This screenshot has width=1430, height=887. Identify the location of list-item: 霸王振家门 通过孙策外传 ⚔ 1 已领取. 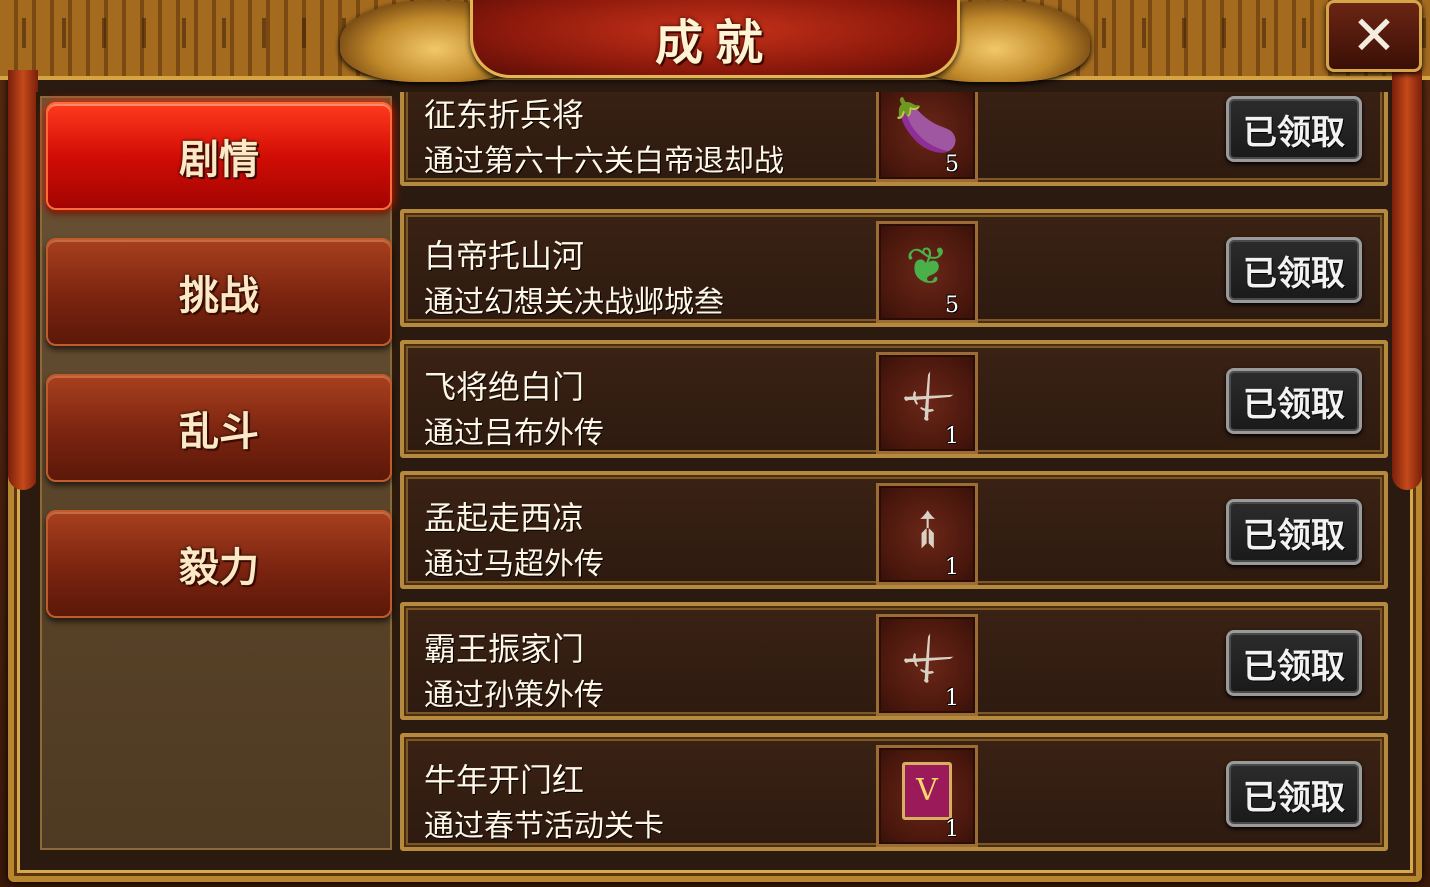
(894, 661).